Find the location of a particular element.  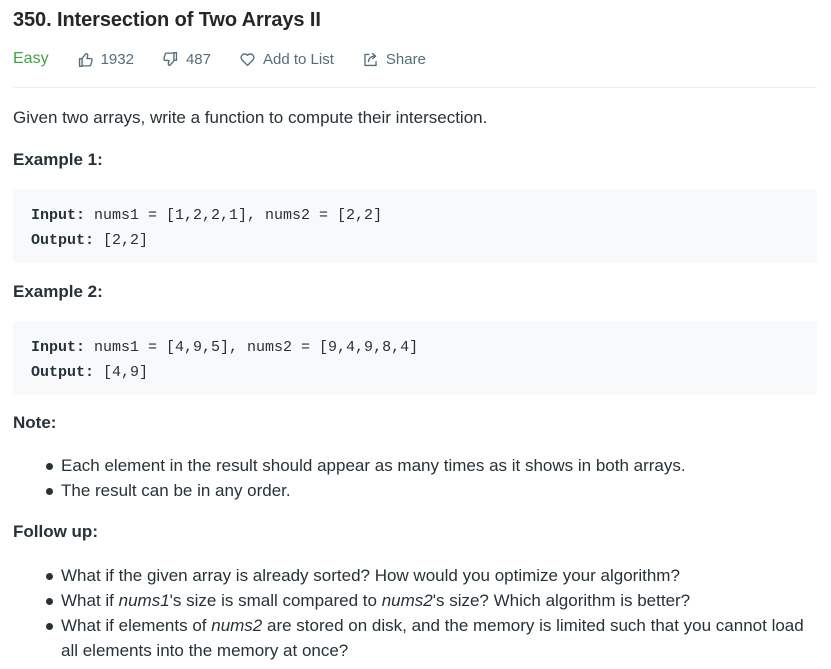

add-to-list-button: Add to List is located at coordinates (286, 59).